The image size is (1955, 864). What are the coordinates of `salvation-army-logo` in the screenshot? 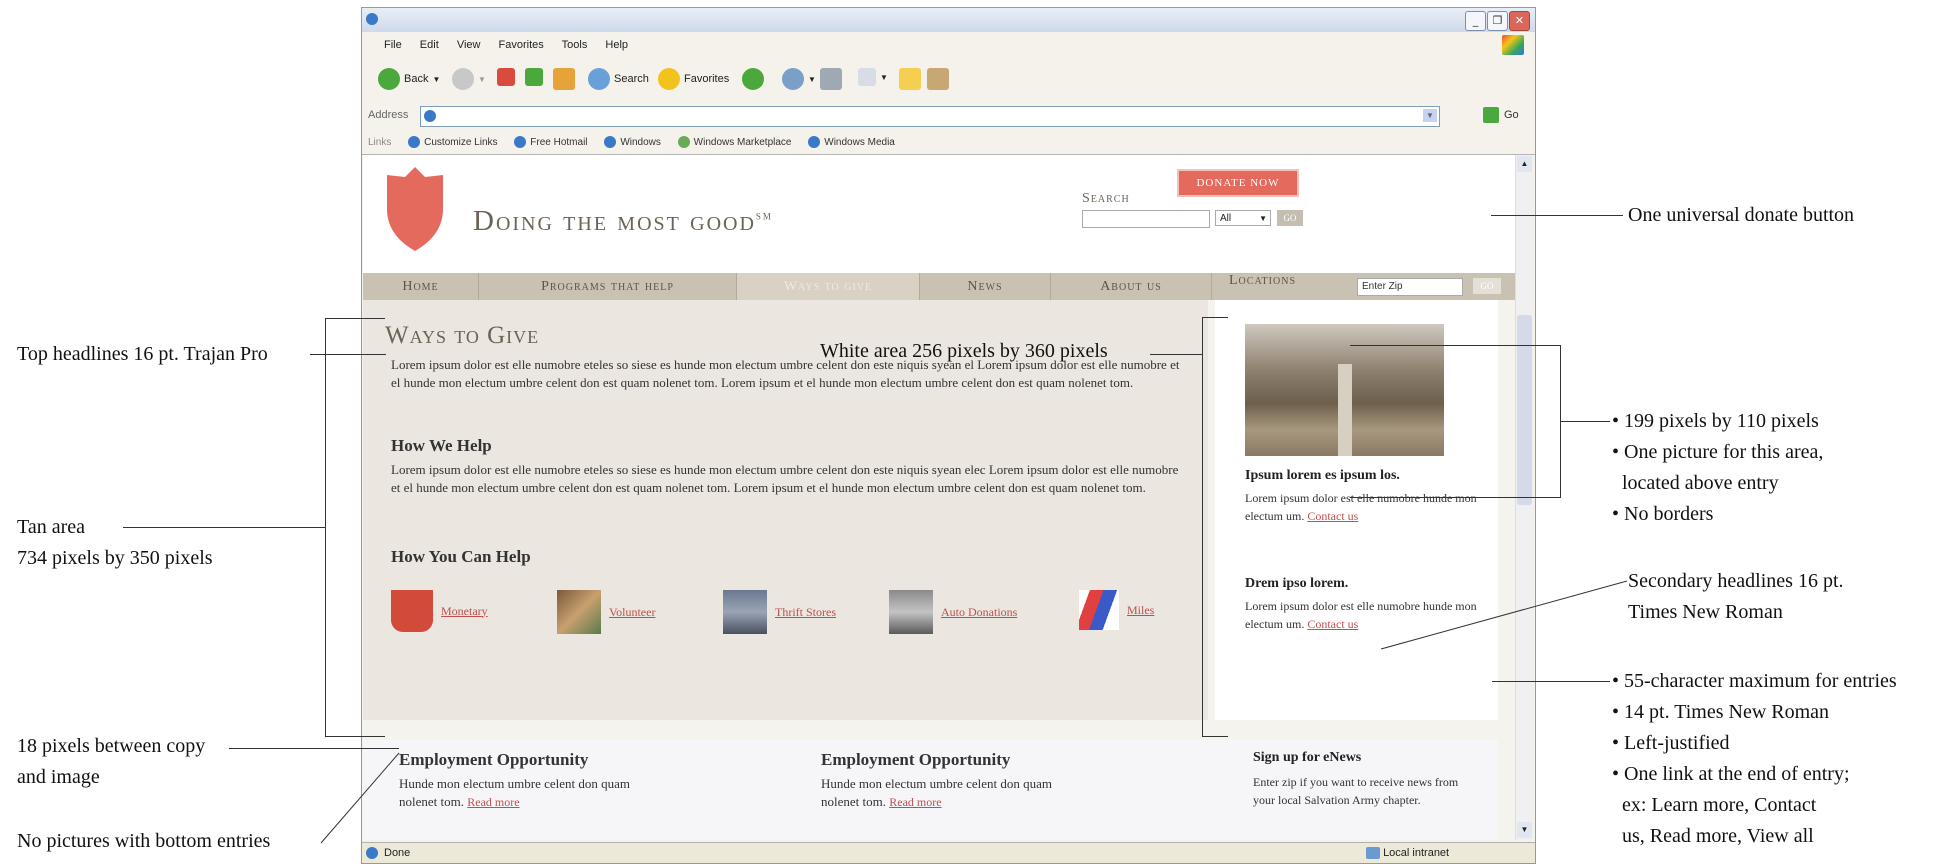 It's located at (415, 209).